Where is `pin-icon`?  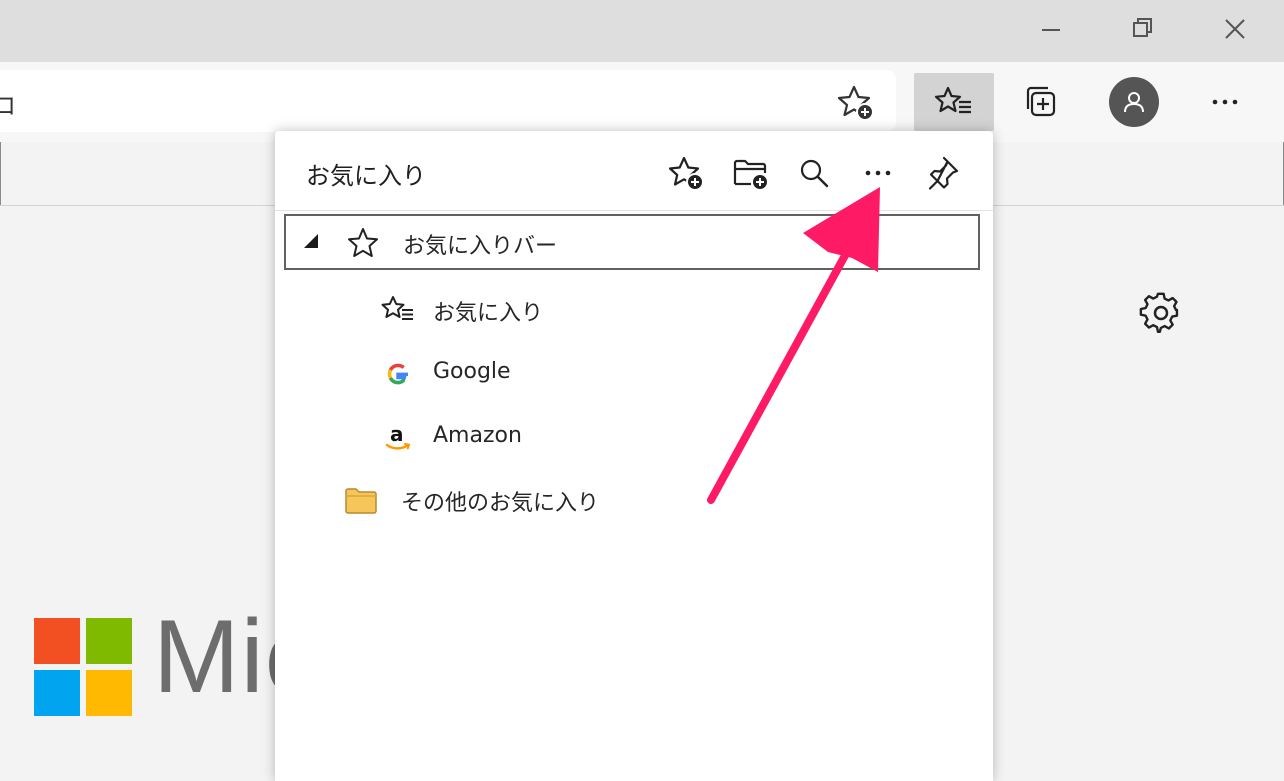
pin-icon is located at coordinates (943, 173).